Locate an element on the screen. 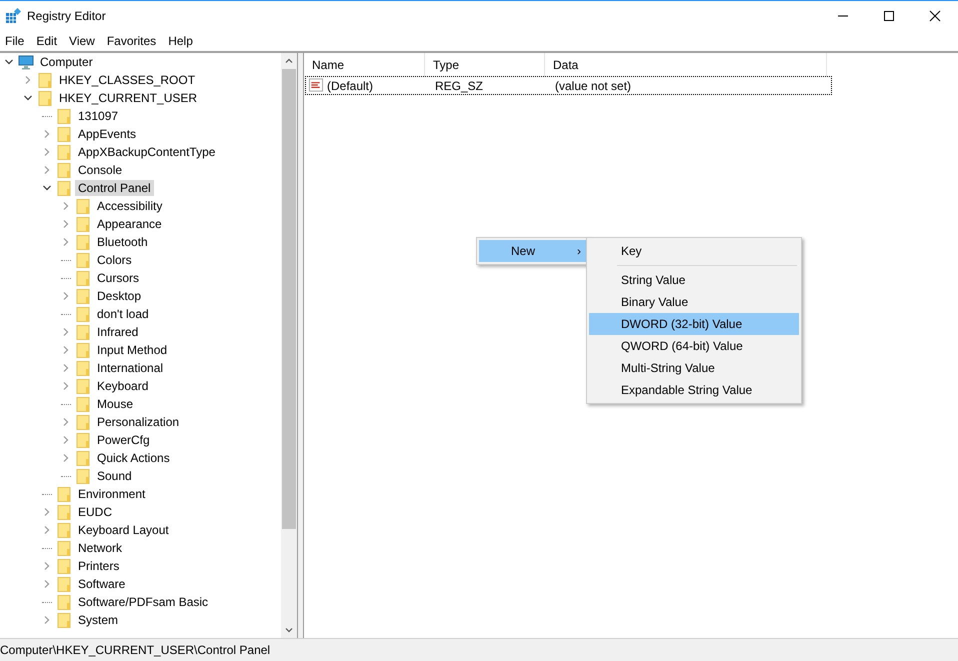  scrollbar is located at coordinates (289, 345).